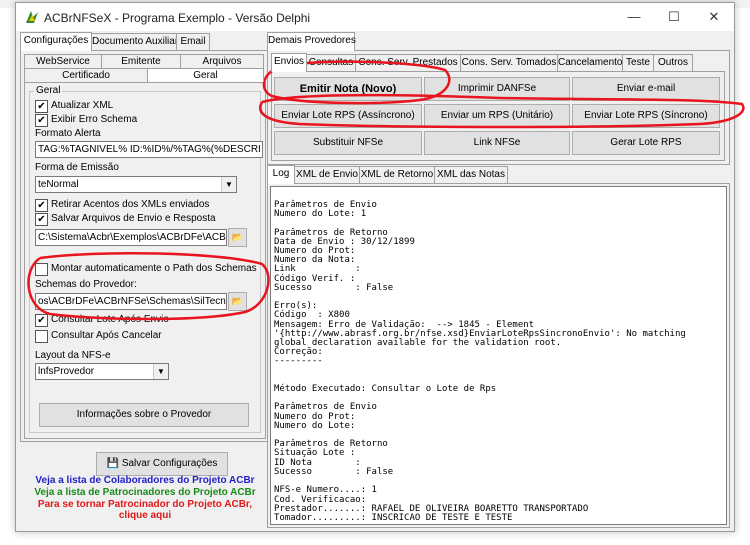  What do you see at coordinates (56, 41) in the screenshot?
I see `tab-configuracoes: Configurações` at bounding box center [56, 41].